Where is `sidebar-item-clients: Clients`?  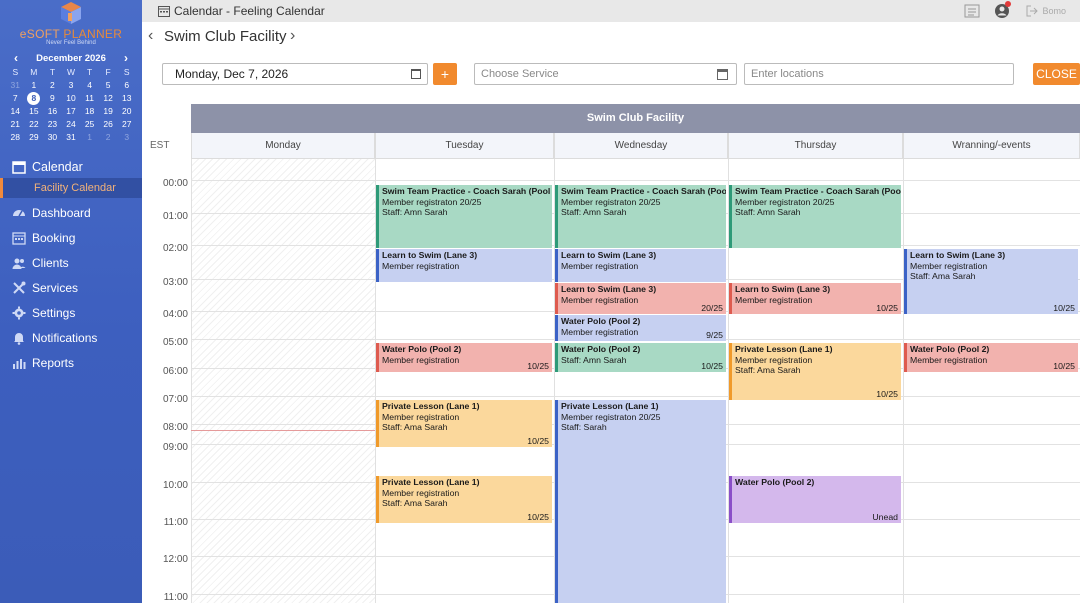
sidebar-item-clients: Clients is located at coordinates (71, 262).